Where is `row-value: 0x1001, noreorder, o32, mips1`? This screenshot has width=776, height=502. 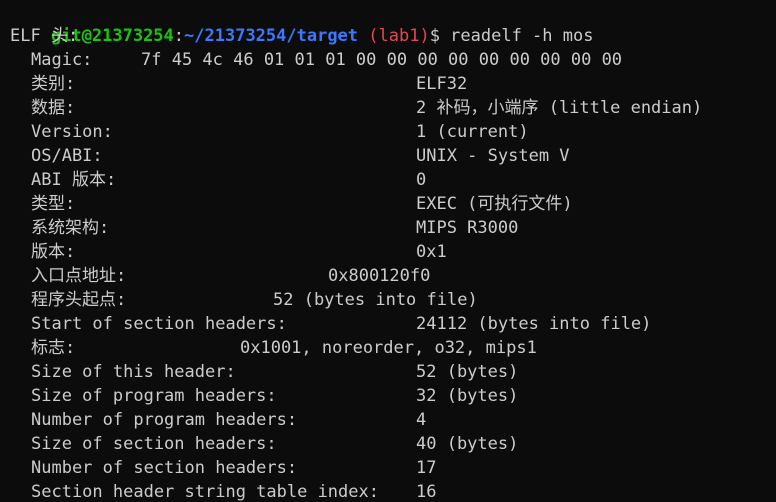
row-value: 0x1001, noreorder, o32, mips1 is located at coordinates (388, 348).